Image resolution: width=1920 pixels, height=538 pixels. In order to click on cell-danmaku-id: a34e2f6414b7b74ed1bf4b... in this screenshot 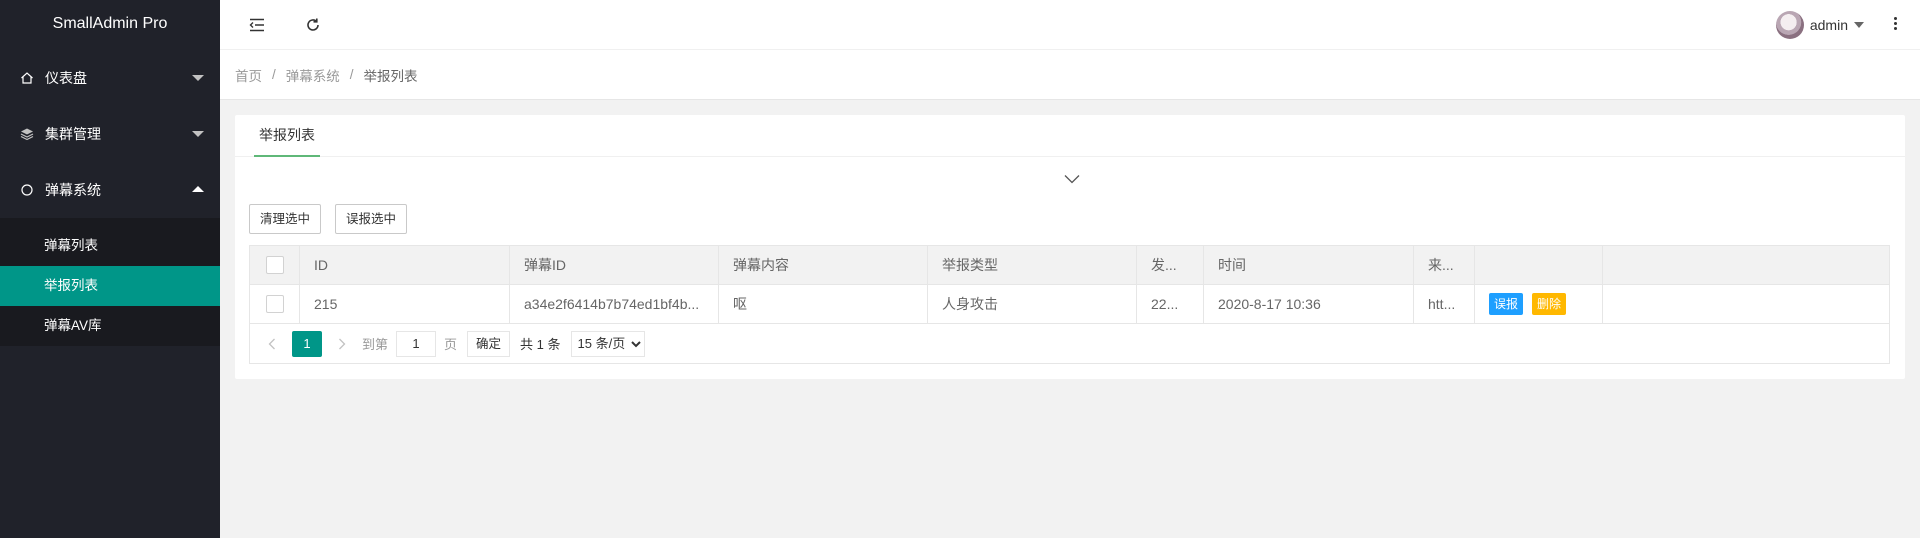, I will do `click(614, 304)`.